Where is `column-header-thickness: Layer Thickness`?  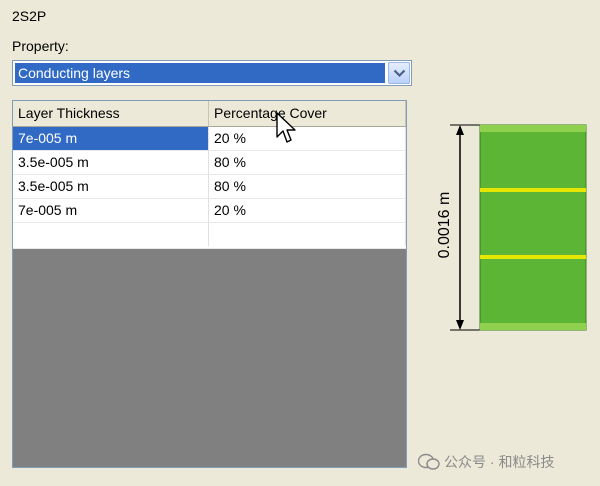 column-header-thickness: Layer Thickness is located at coordinates (111, 113).